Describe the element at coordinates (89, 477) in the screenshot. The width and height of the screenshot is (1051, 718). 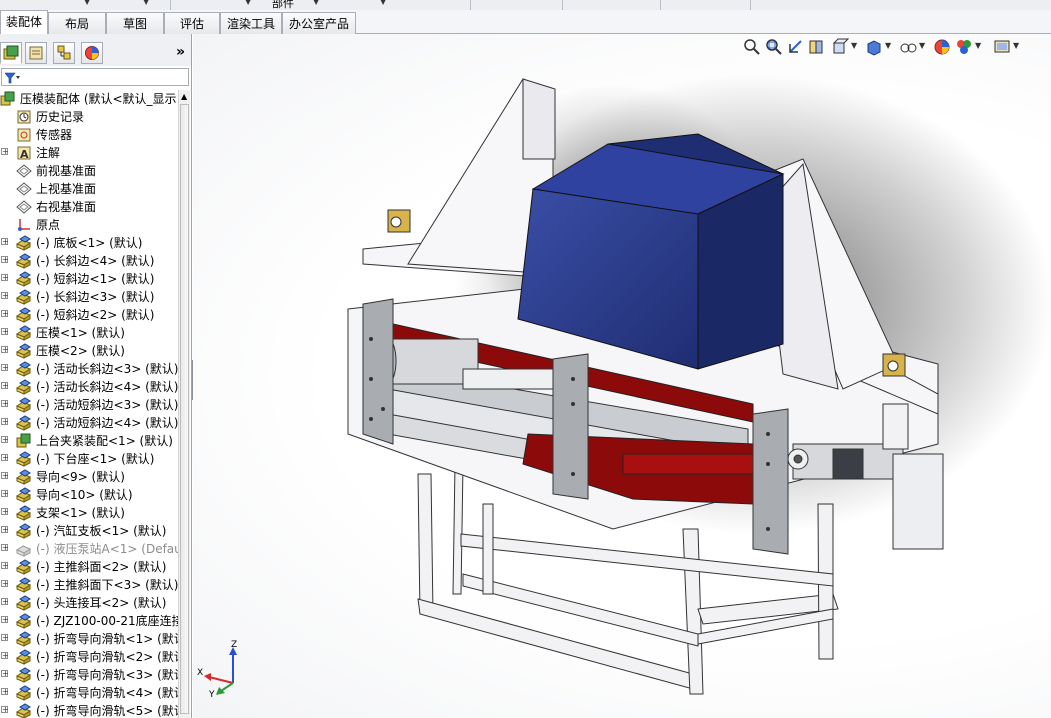
I see `tree-item: + 导向<9> (默认)` at that location.